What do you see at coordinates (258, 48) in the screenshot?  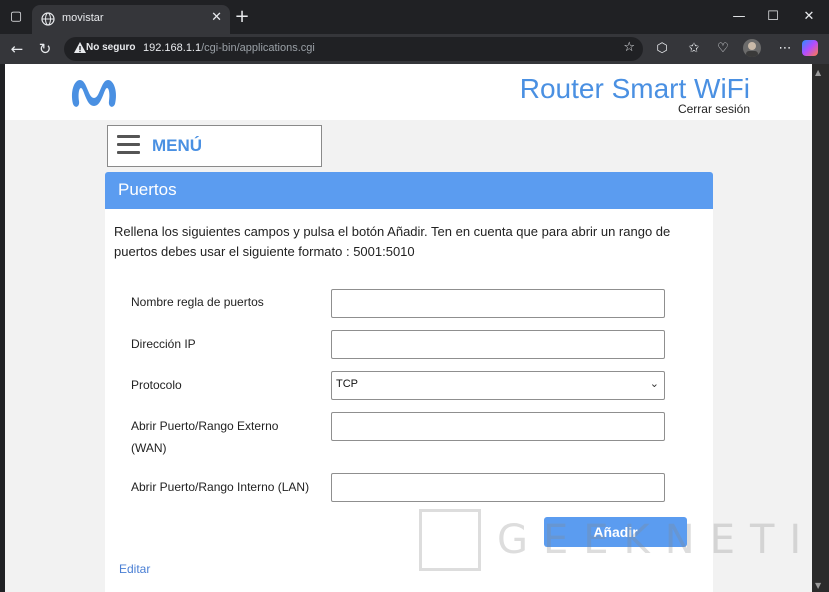 I see `url-path: /cgi-bin/applications.cgi` at bounding box center [258, 48].